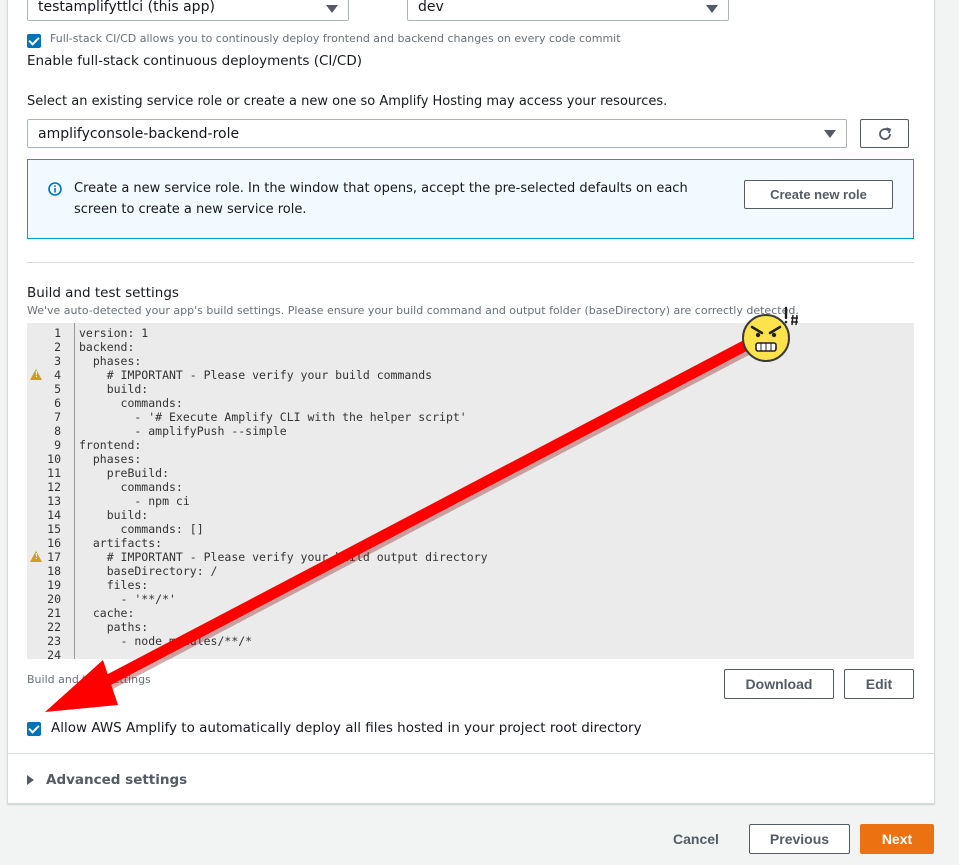 This screenshot has height=865, width=959. Describe the element at coordinates (54, 653) in the screenshot. I see `line-number: 24` at that location.